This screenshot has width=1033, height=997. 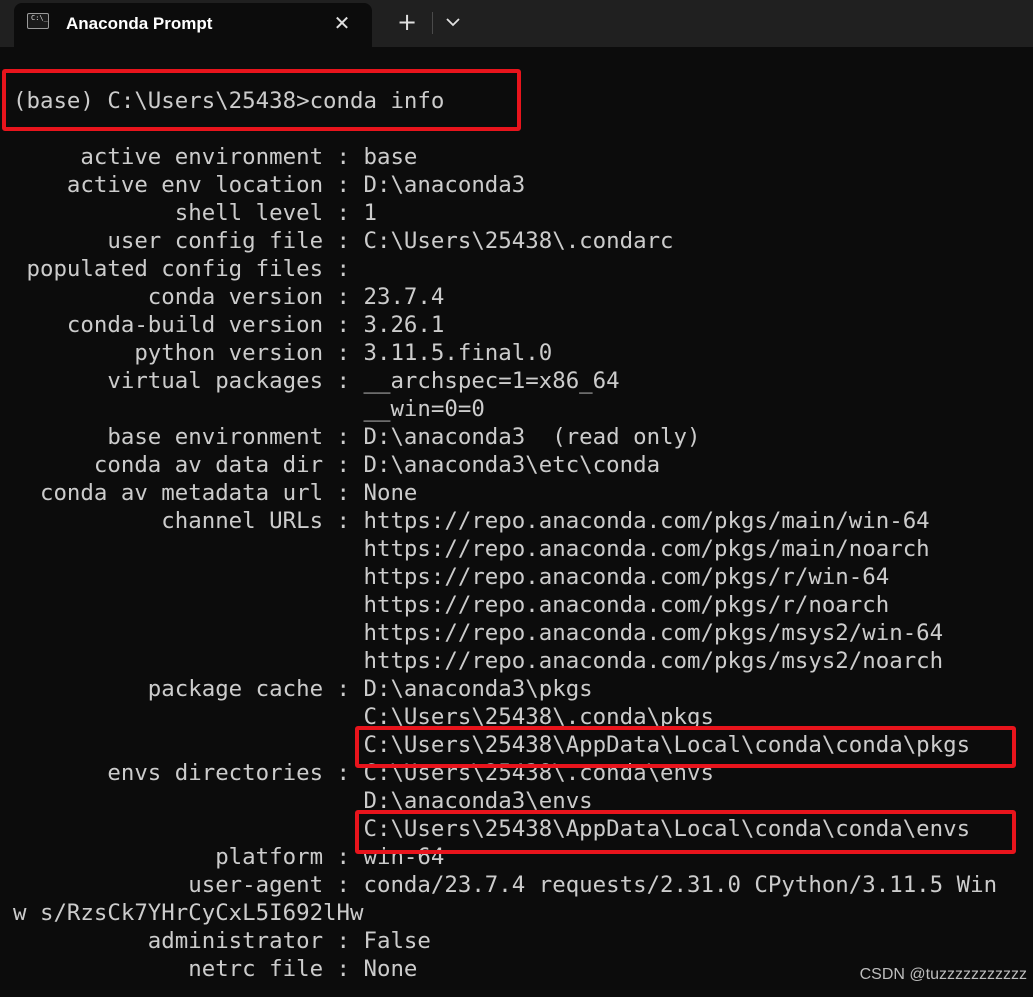 I want to click on terminal-icon-glyph: C:\_, so click(x=39, y=18).